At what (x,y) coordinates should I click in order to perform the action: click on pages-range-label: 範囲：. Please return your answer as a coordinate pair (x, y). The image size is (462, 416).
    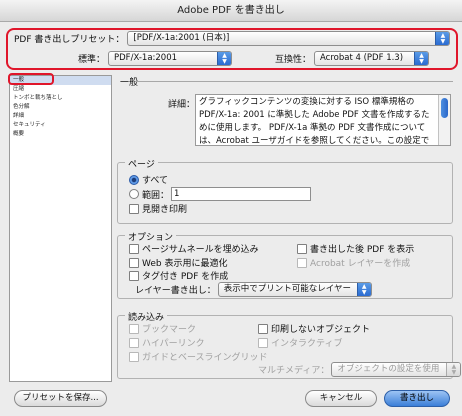
    Looking at the image, I should click on (156, 195).